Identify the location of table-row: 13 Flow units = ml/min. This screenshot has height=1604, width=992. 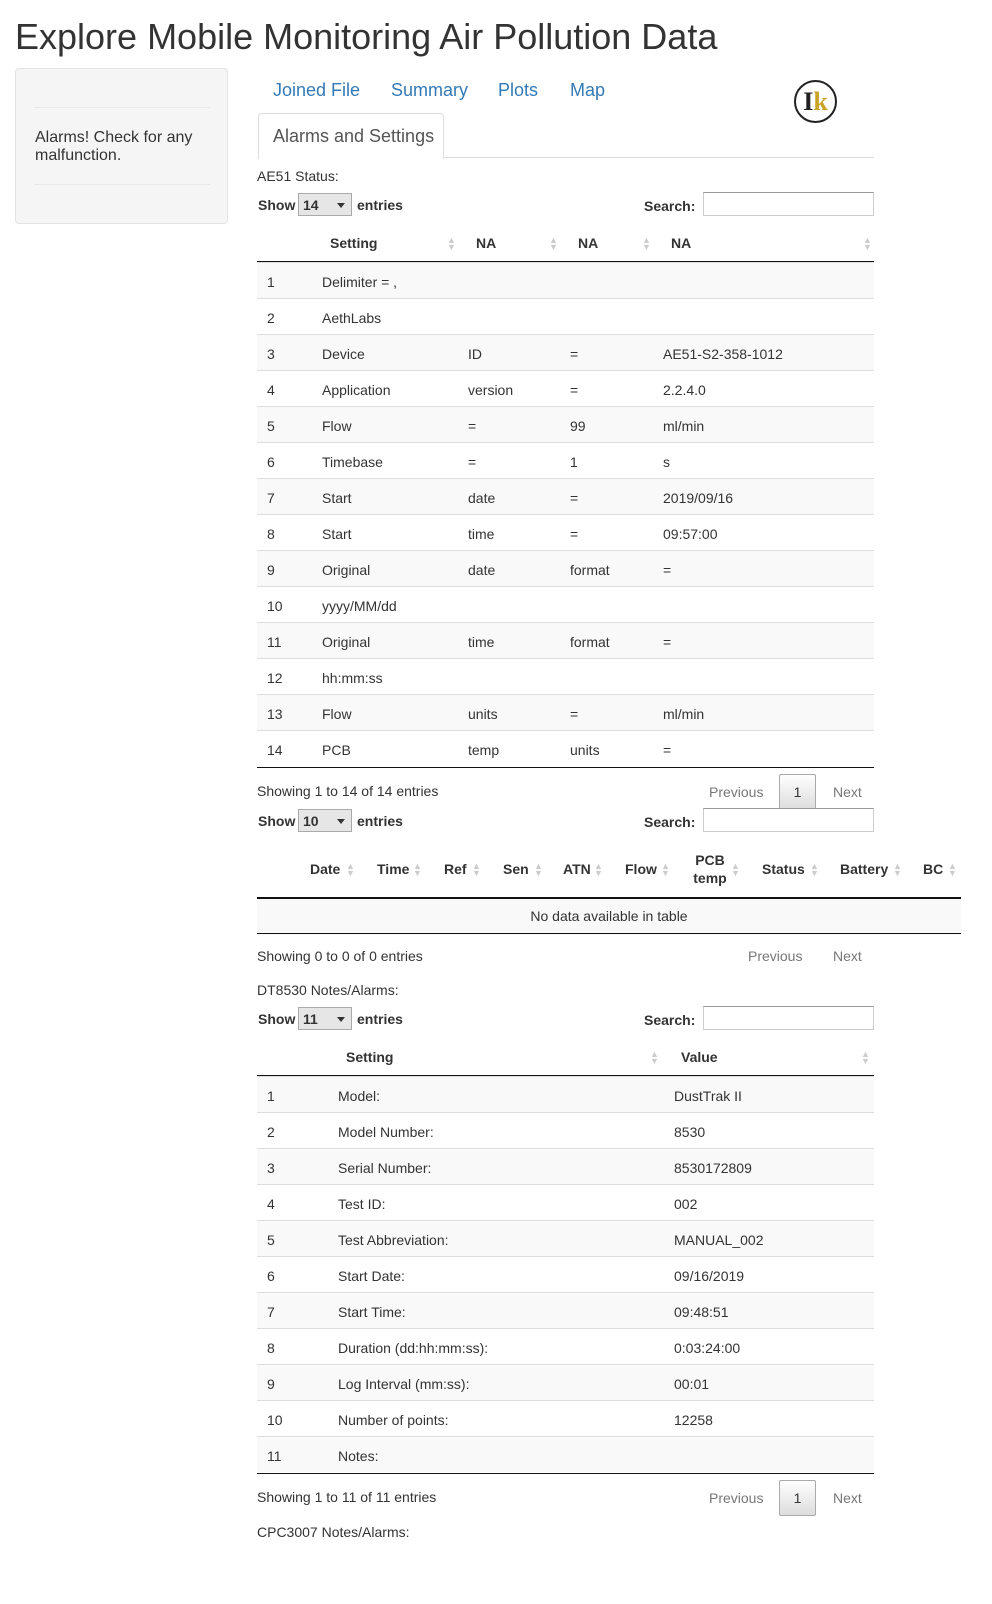
(565, 712).